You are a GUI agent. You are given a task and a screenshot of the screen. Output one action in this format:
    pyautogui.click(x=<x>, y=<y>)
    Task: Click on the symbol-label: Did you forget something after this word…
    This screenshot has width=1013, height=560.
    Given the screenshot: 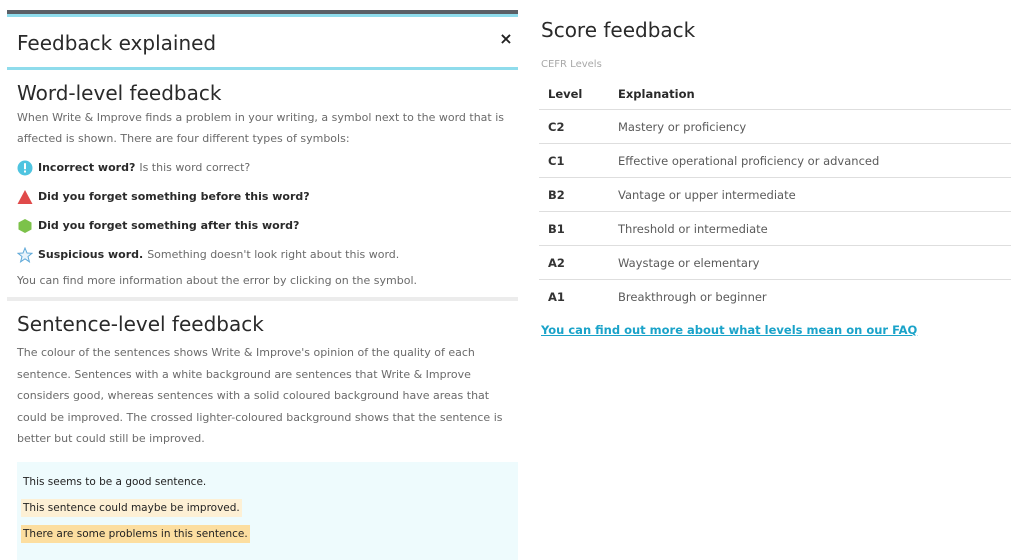 What is the action you would take?
    pyautogui.click(x=169, y=225)
    